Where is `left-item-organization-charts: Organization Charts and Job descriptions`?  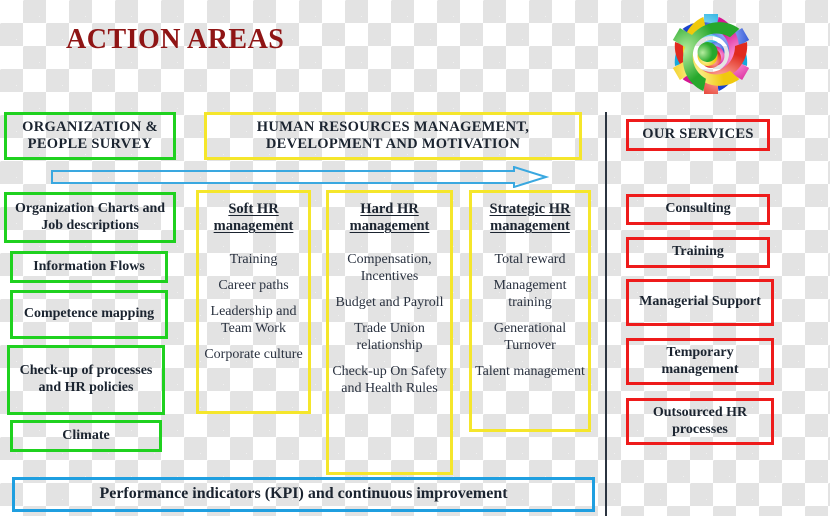 left-item-organization-charts: Organization Charts and Job descriptions is located at coordinates (90, 217).